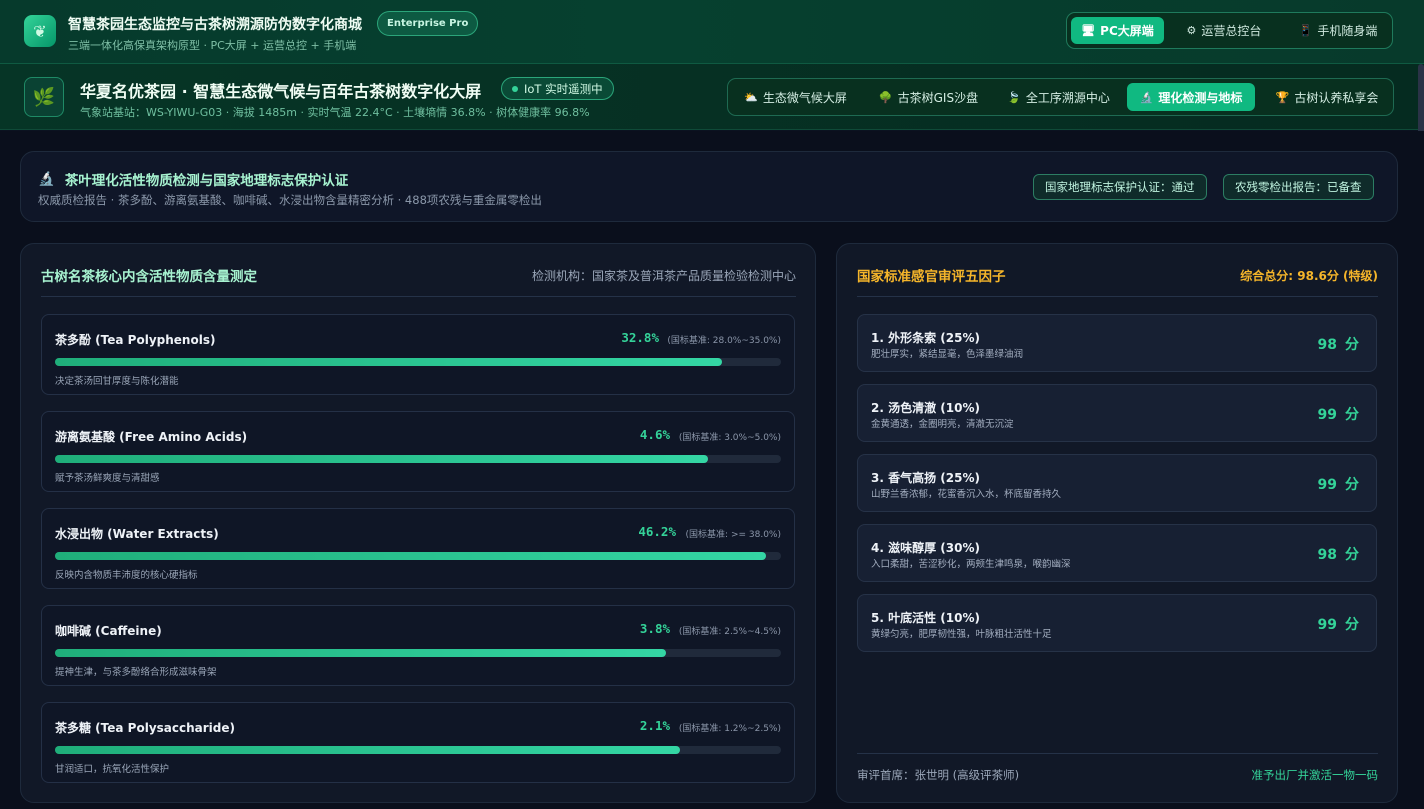  What do you see at coordinates (136, 672) in the screenshot?
I see `chem-description: 提神生津，与茶多酚络合形成滋味骨架` at bounding box center [136, 672].